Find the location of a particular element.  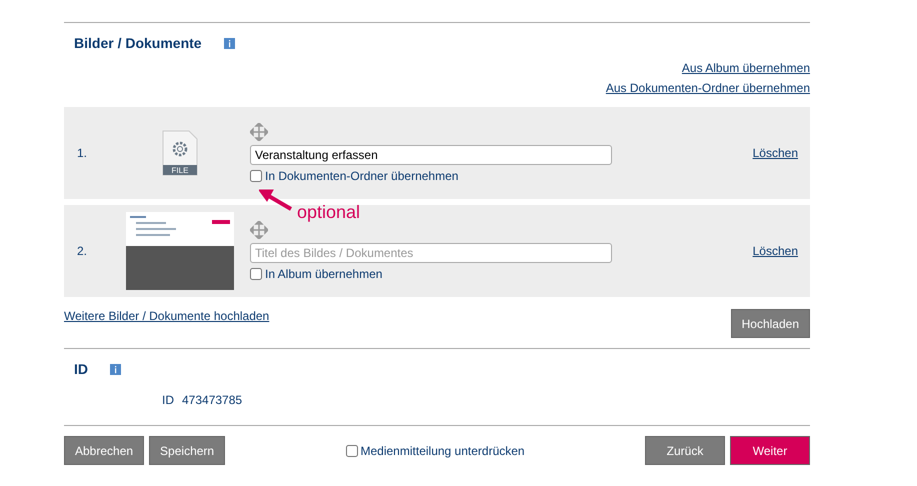

checkbox-label: In Album übernehmen is located at coordinates (323, 274).